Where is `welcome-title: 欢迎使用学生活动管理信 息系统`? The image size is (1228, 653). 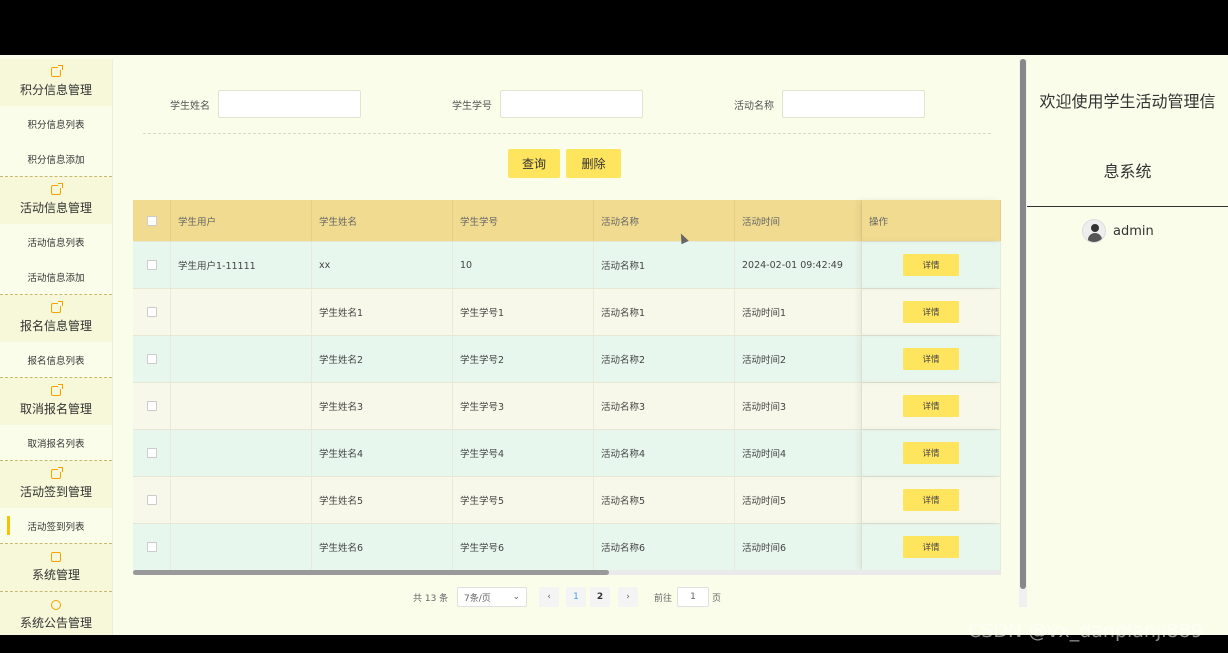
welcome-title: 欢迎使用学生活动管理信 息系统 is located at coordinates (1127, 131).